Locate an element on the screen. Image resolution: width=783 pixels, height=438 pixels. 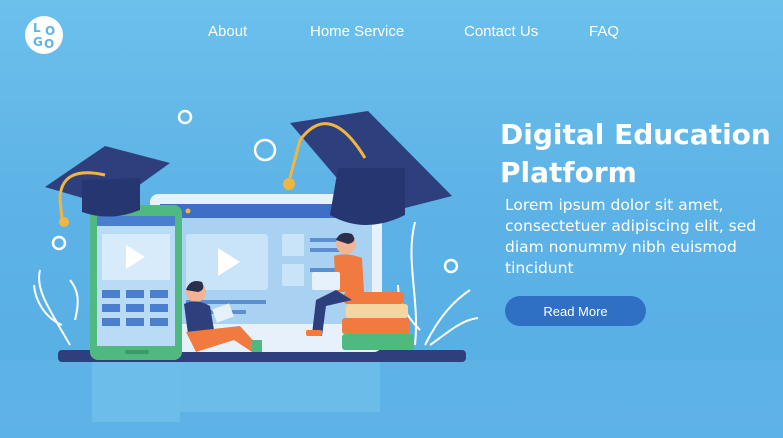
hero-title-line1: Digital Education is located at coordinates (635, 134).